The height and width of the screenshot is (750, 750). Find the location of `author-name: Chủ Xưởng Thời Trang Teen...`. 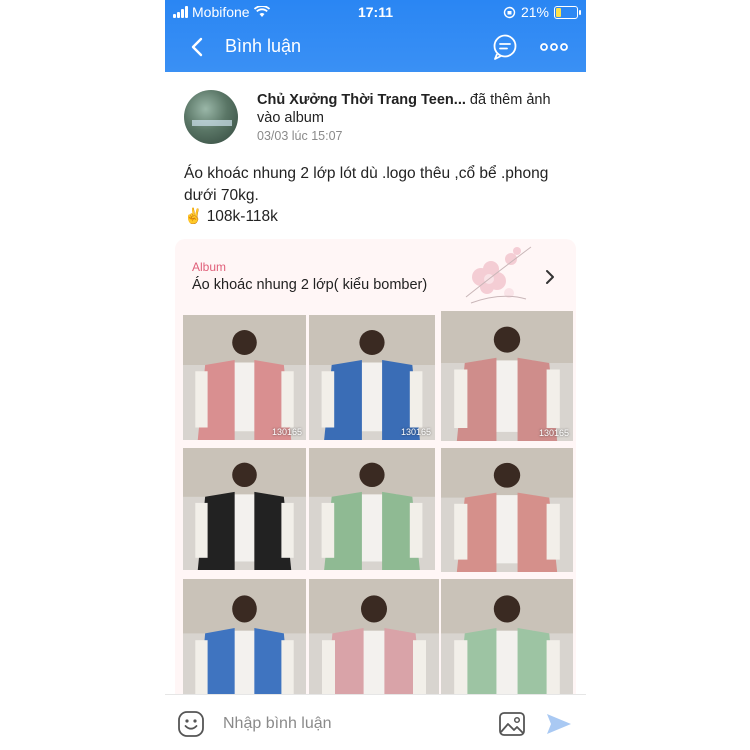

author-name: Chủ Xưởng Thời Trang Teen... is located at coordinates (361, 100).